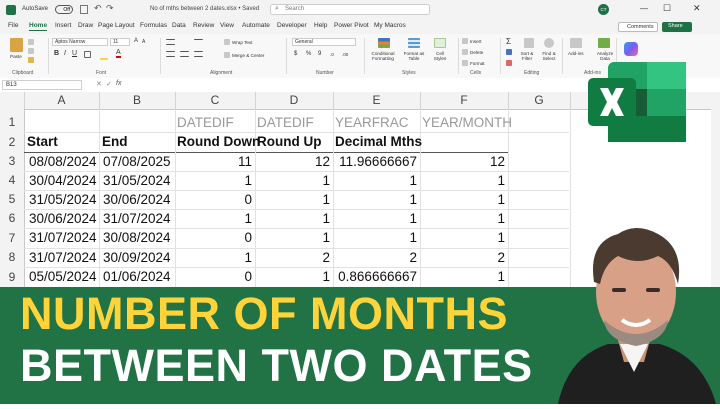 The width and height of the screenshot is (720, 409). I want to click on find-select-button: Find & Select, so click(549, 56).